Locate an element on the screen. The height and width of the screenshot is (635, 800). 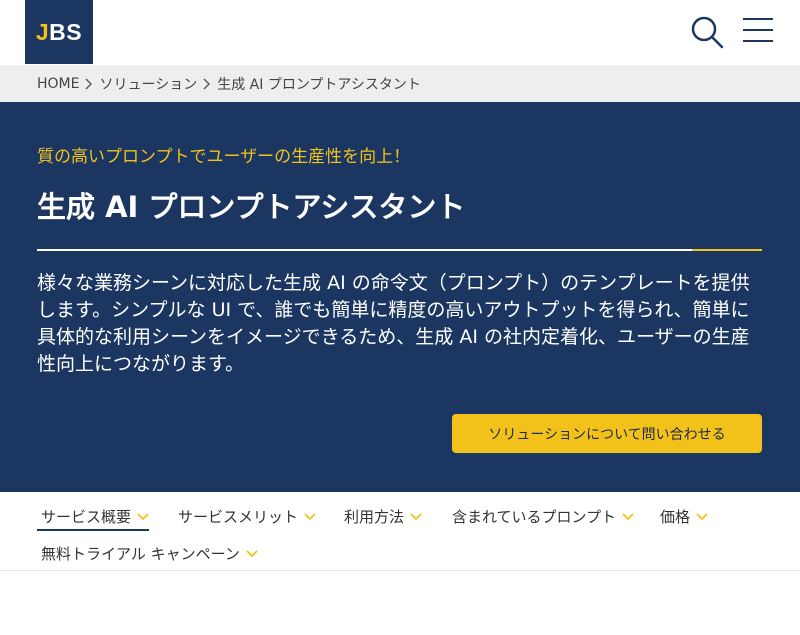
page-title: 生成 AI プロンプトアシスタント is located at coordinates (251, 207).